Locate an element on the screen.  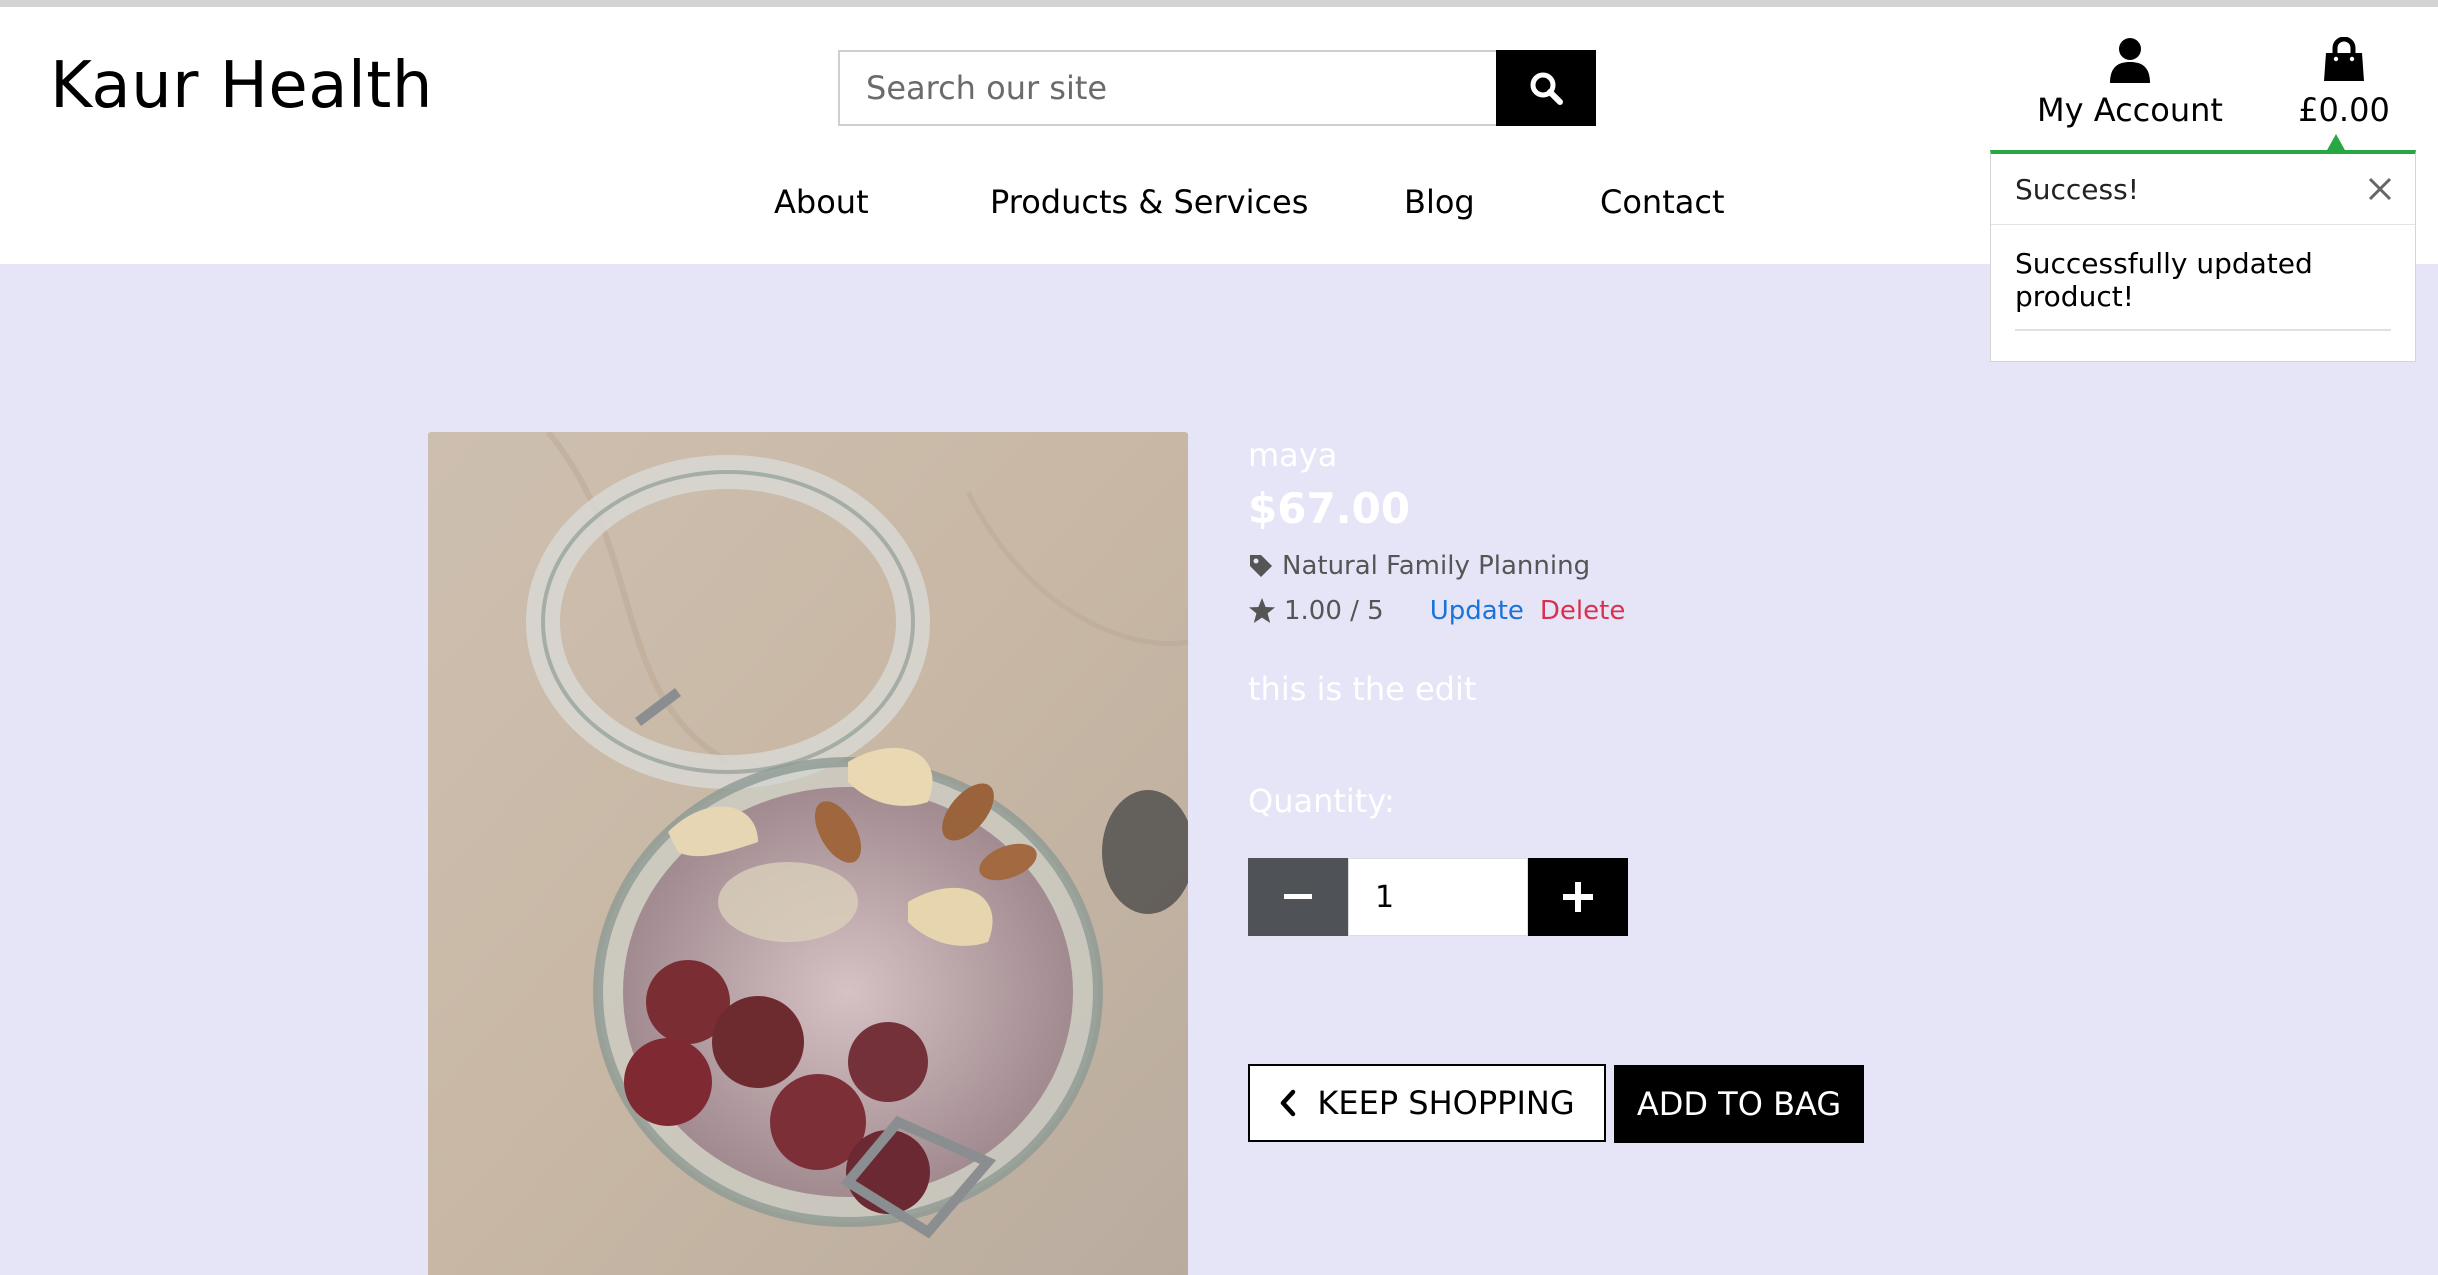
keep-shopping-label: KEEP SHOPPING is located at coordinates (1446, 1103).